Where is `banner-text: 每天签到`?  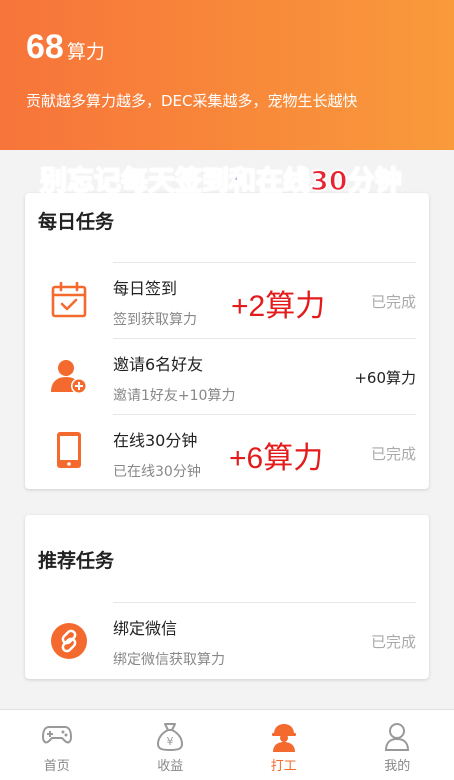
banner-text: 每天签到 is located at coordinates (175, 182).